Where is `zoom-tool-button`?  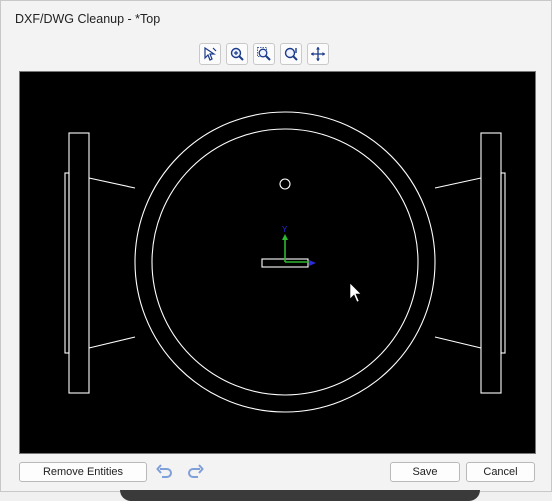
zoom-tool-button is located at coordinates (237, 54).